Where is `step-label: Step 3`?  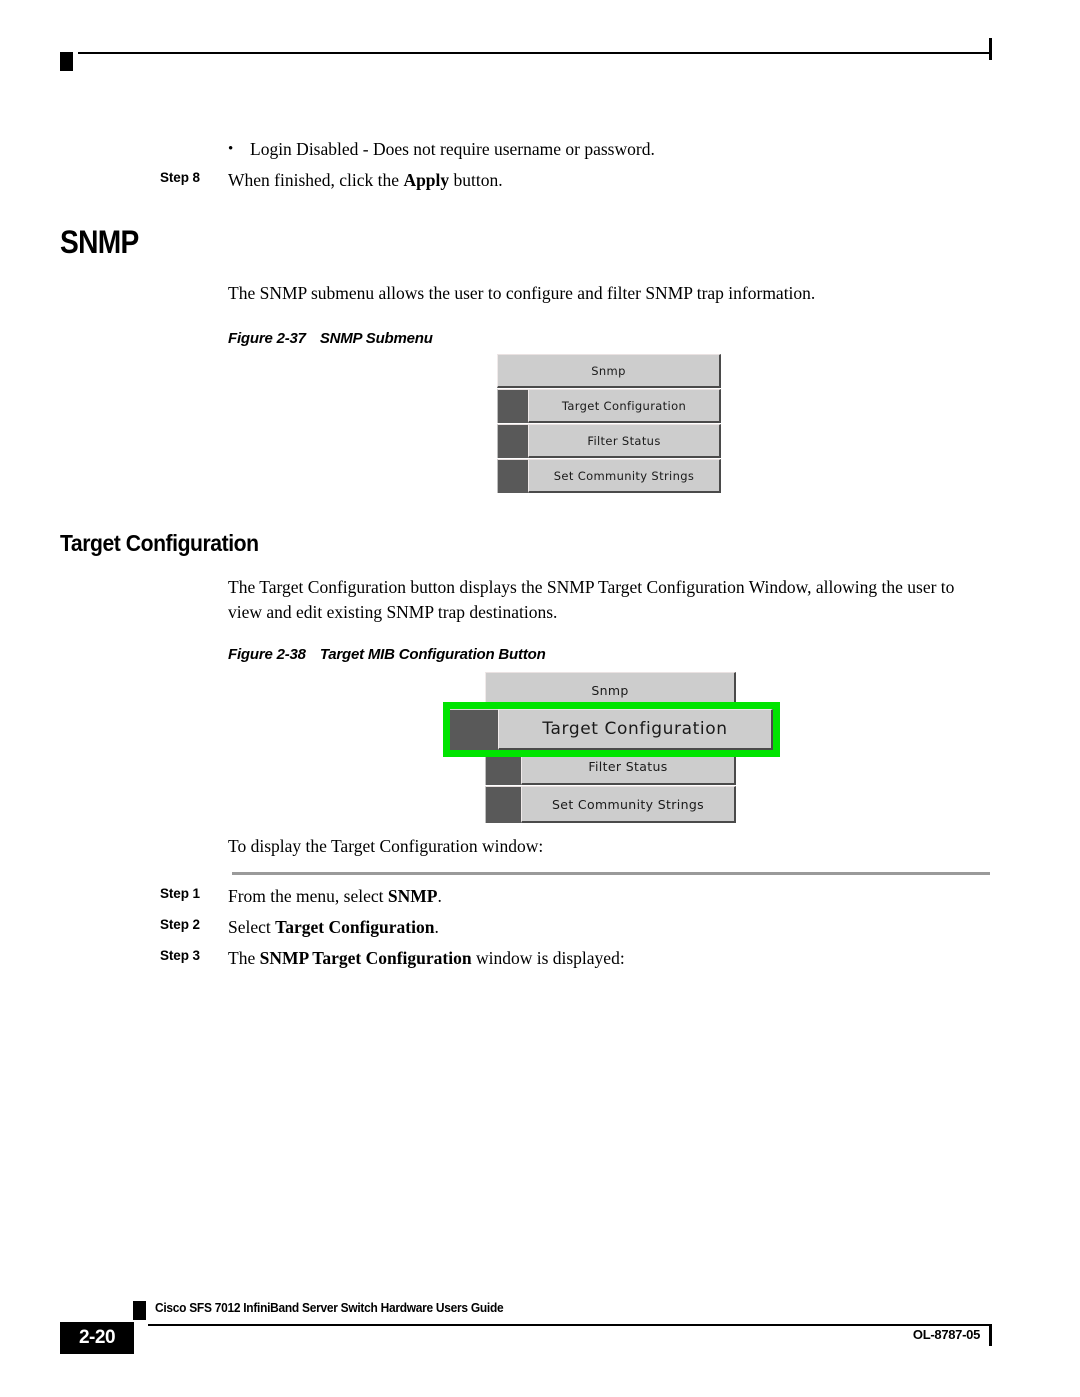 step-label: Step 3 is located at coordinates (180, 955).